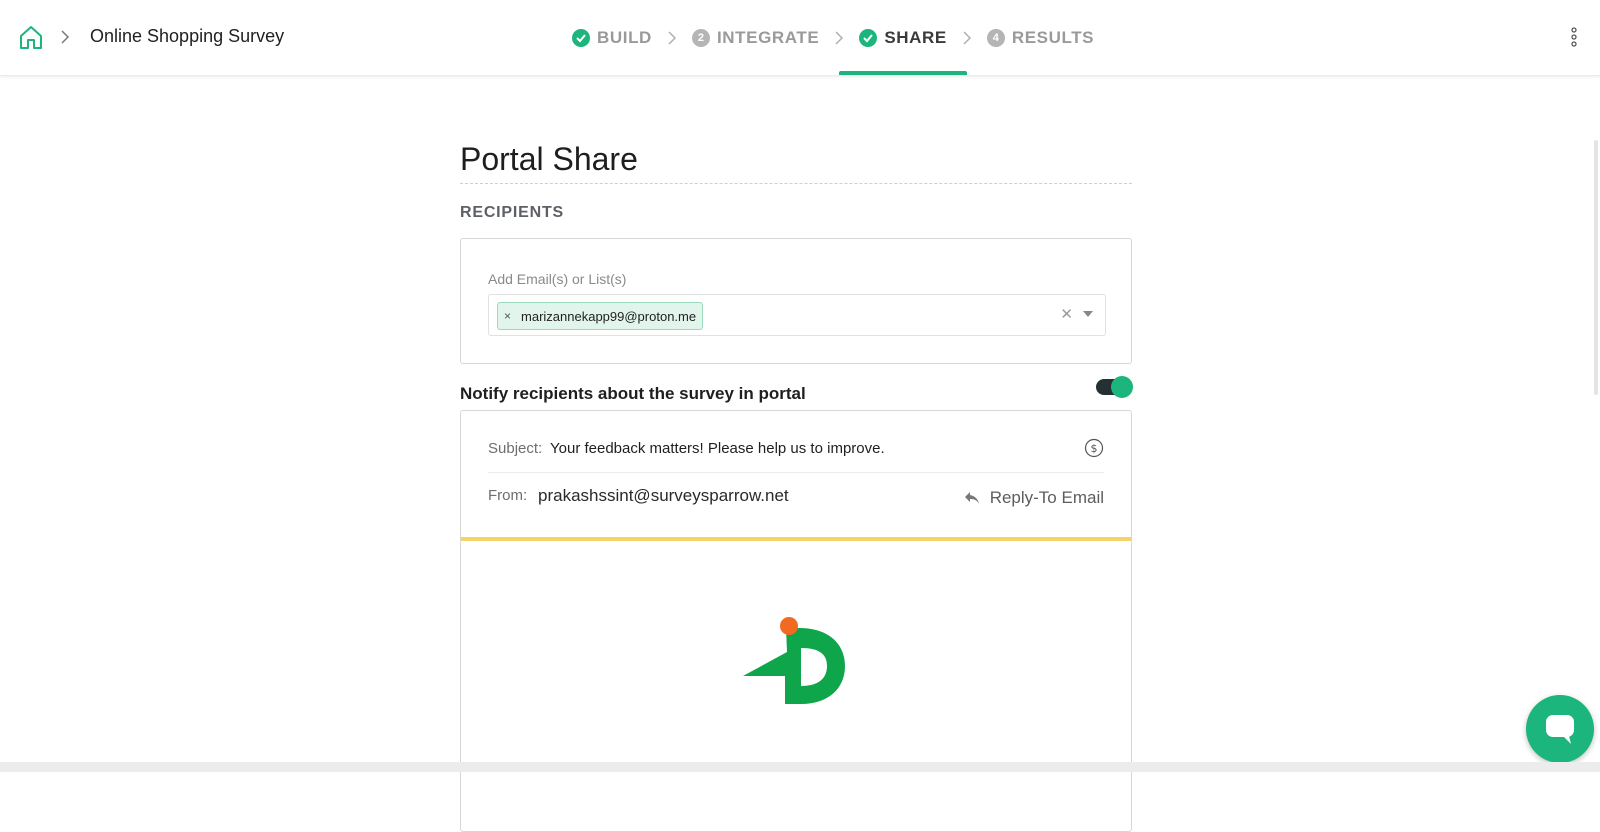 This screenshot has width=1600, height=832. I want to click on step-build: BUILD, so click(612, 37).